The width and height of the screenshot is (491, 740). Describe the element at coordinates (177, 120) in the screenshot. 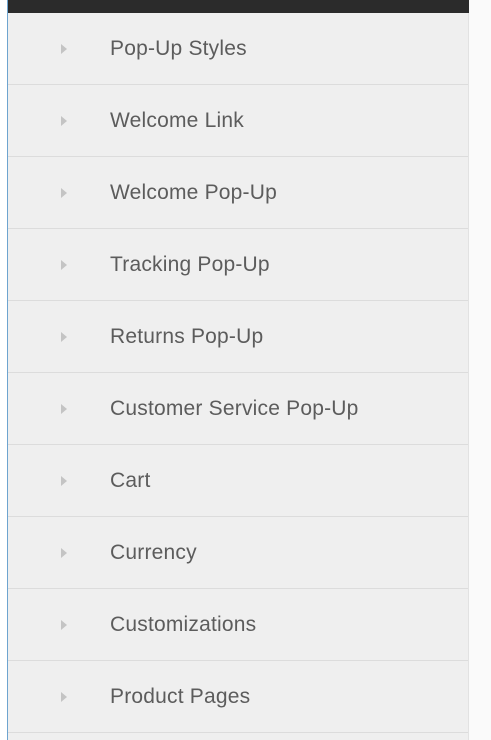

I see `menu-item-label: Welcome Link` at that location.